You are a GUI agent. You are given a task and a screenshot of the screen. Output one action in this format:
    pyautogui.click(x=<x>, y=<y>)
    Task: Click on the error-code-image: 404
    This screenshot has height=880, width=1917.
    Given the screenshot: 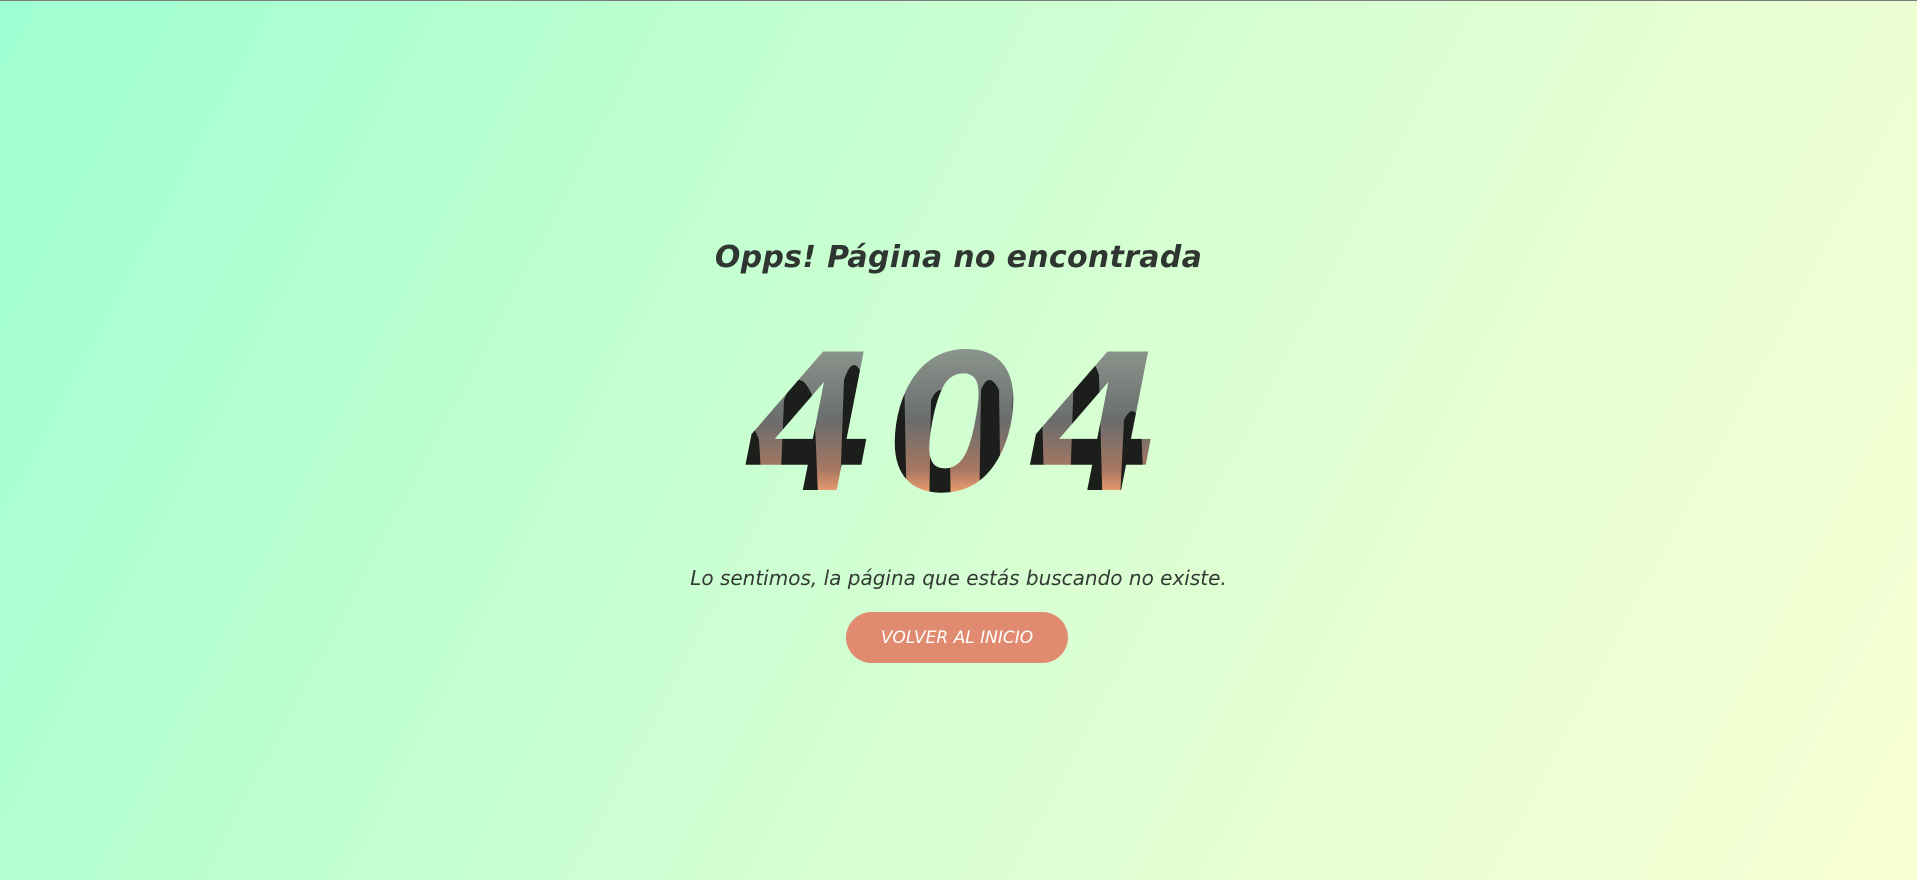 What is the action you would take?
    pyautogui.click(x=958, y=430)
    